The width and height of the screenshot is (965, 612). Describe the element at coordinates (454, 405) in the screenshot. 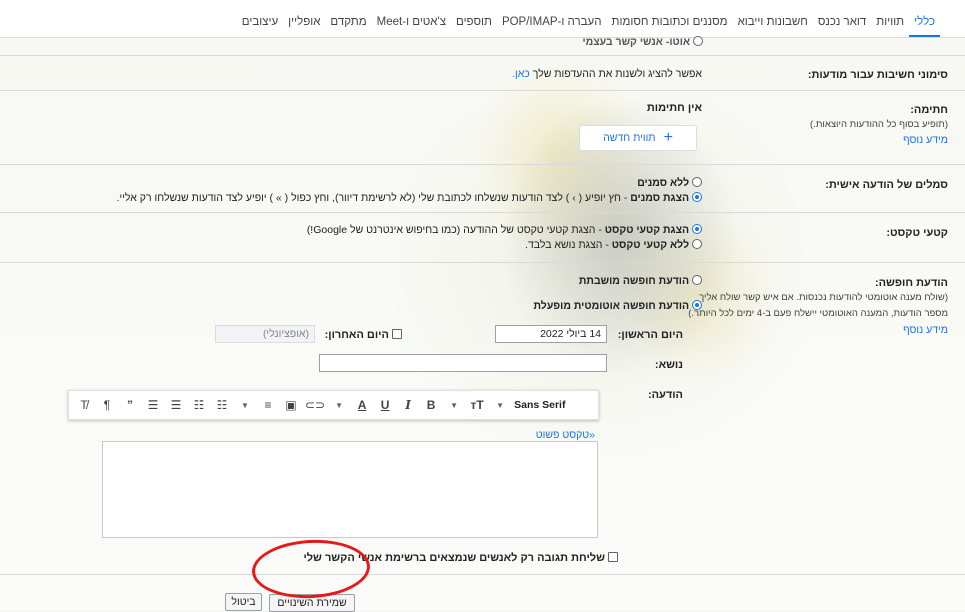

I see `font-size-dropdown-icon: ▼` at that location.